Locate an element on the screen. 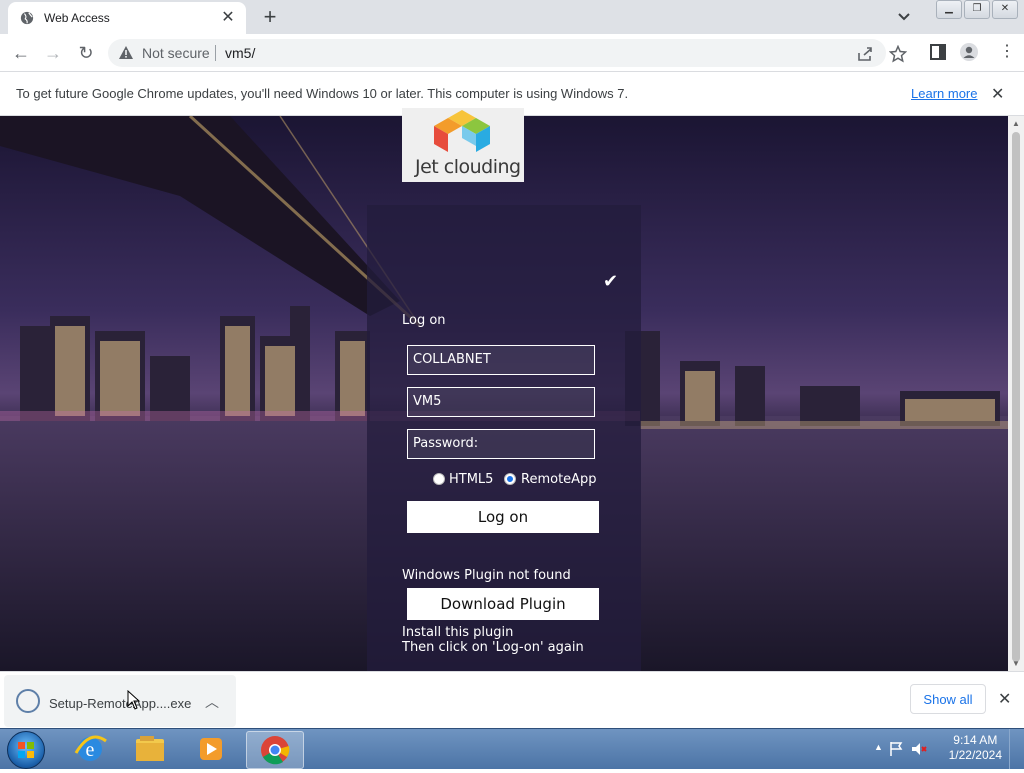 Image resolution: width=1024 pixels, height=773 pixels. internet-explorer-icon: e is located at coordinates (90, 748).